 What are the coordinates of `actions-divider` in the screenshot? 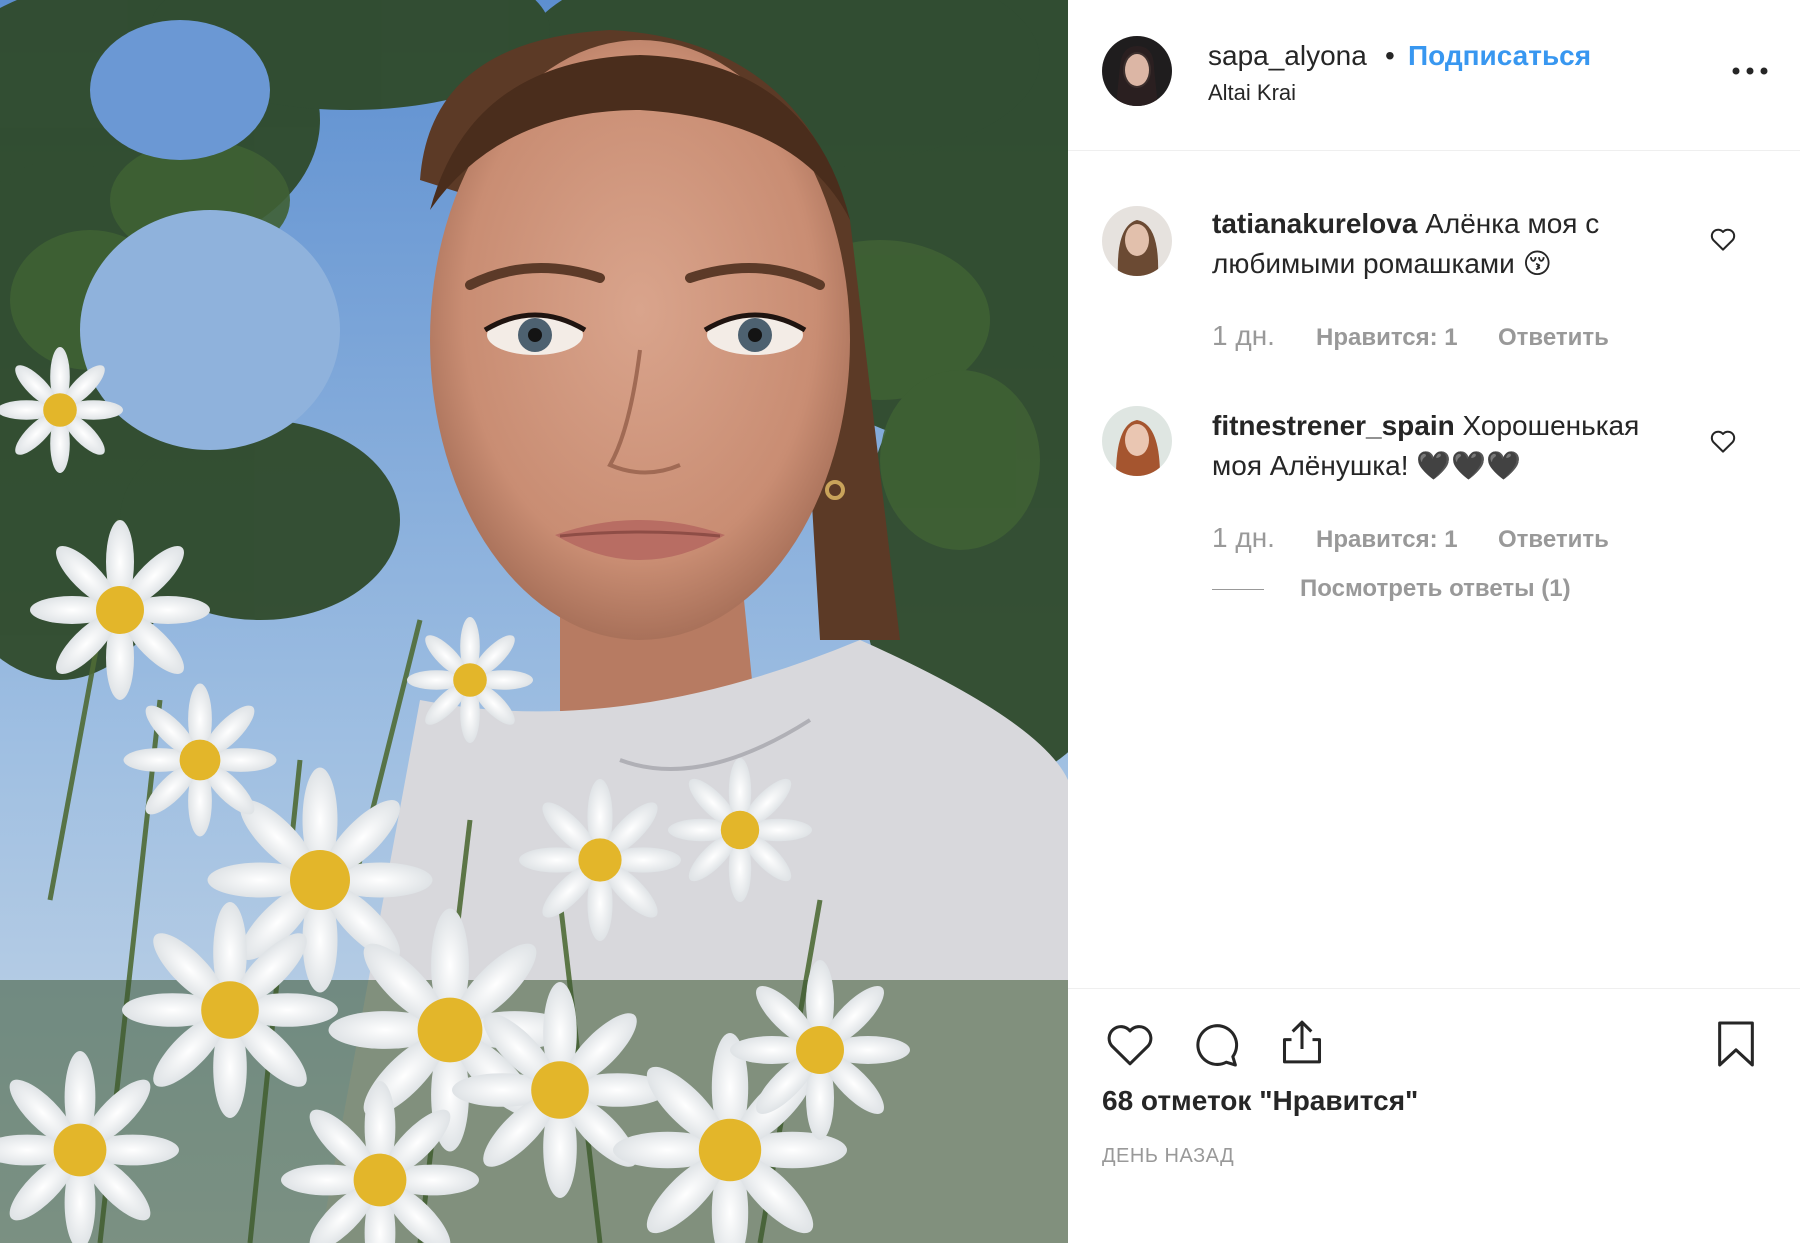 It's located at (1434, 988).